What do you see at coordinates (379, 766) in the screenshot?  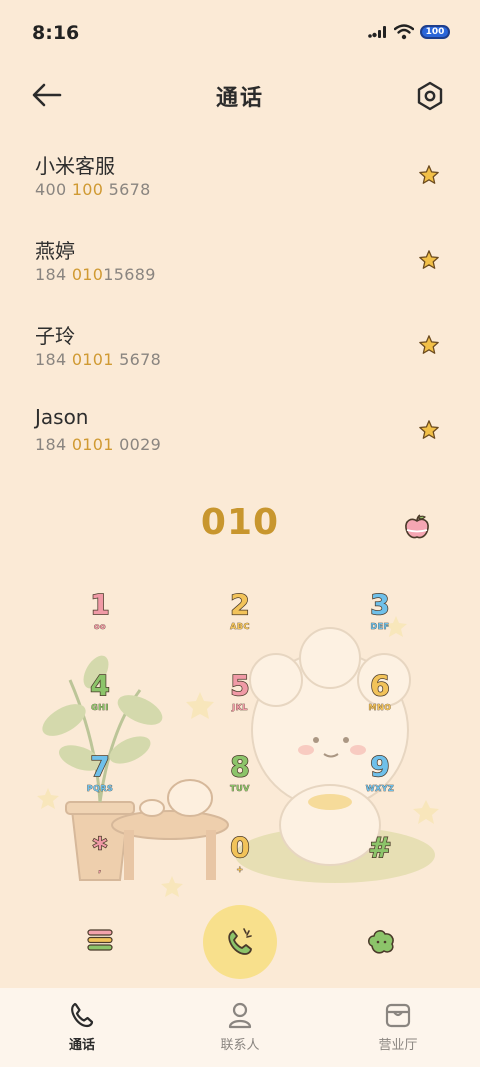 I see `key-digit: 9` at bounding box center [379, 766].